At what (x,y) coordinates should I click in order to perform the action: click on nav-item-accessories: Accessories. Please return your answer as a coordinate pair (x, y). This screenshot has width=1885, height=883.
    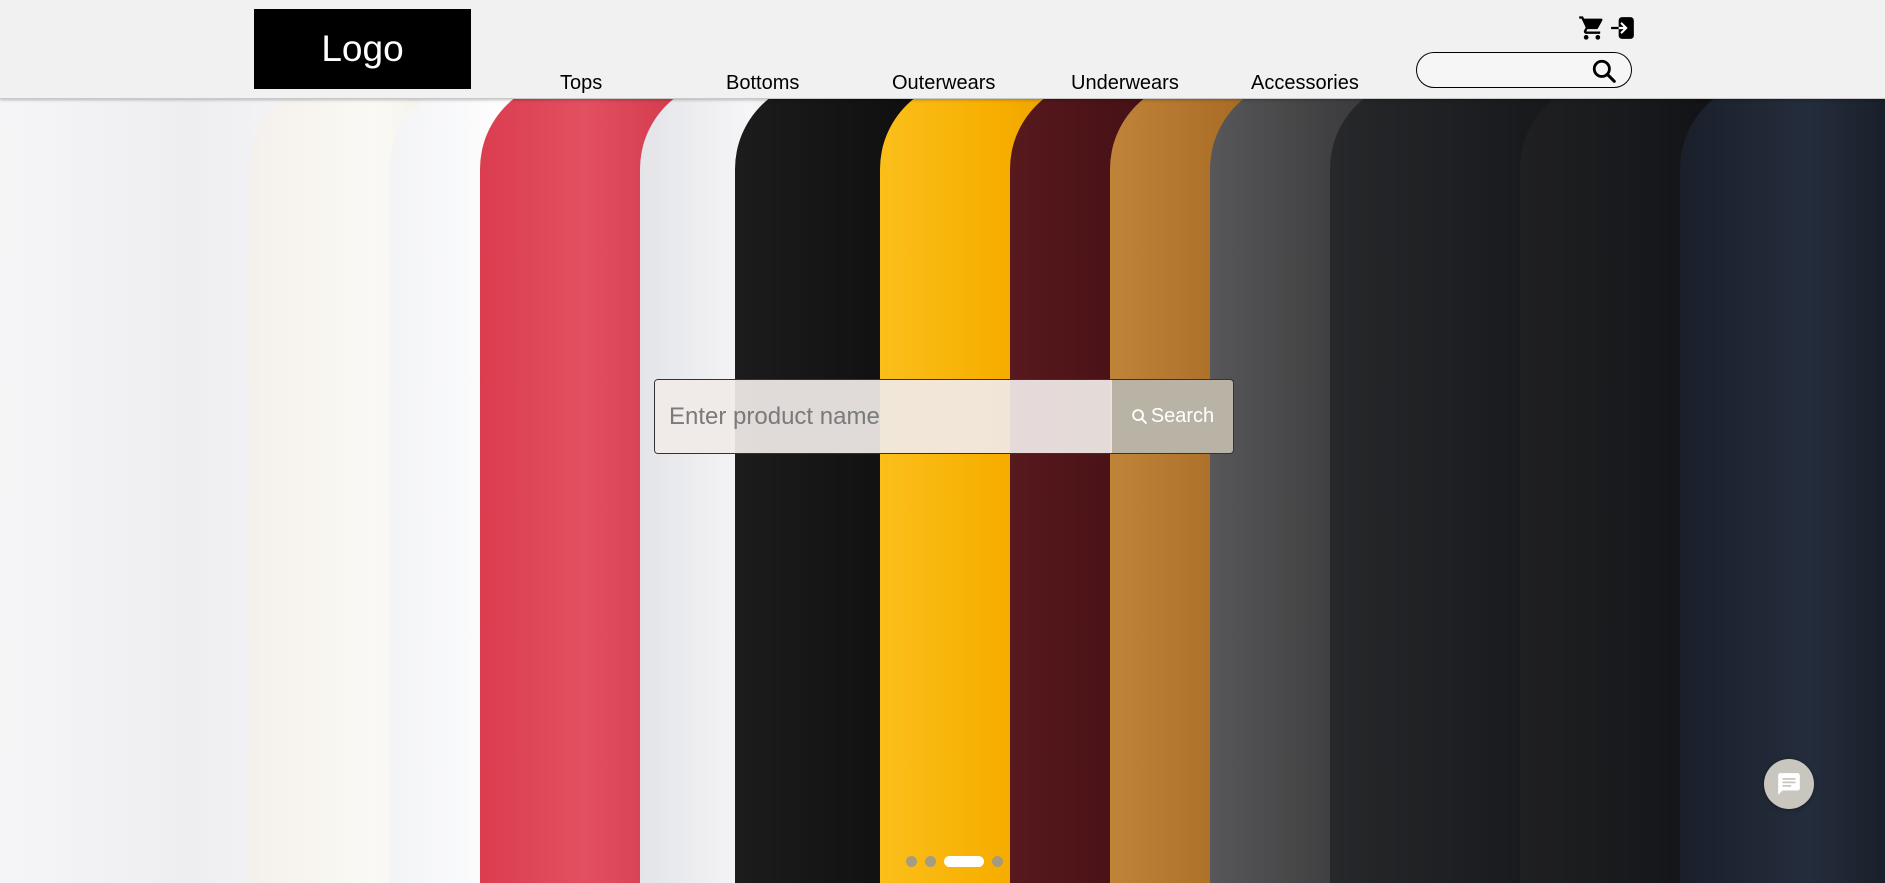
    Looking at the image, I should click on (1305, 83).